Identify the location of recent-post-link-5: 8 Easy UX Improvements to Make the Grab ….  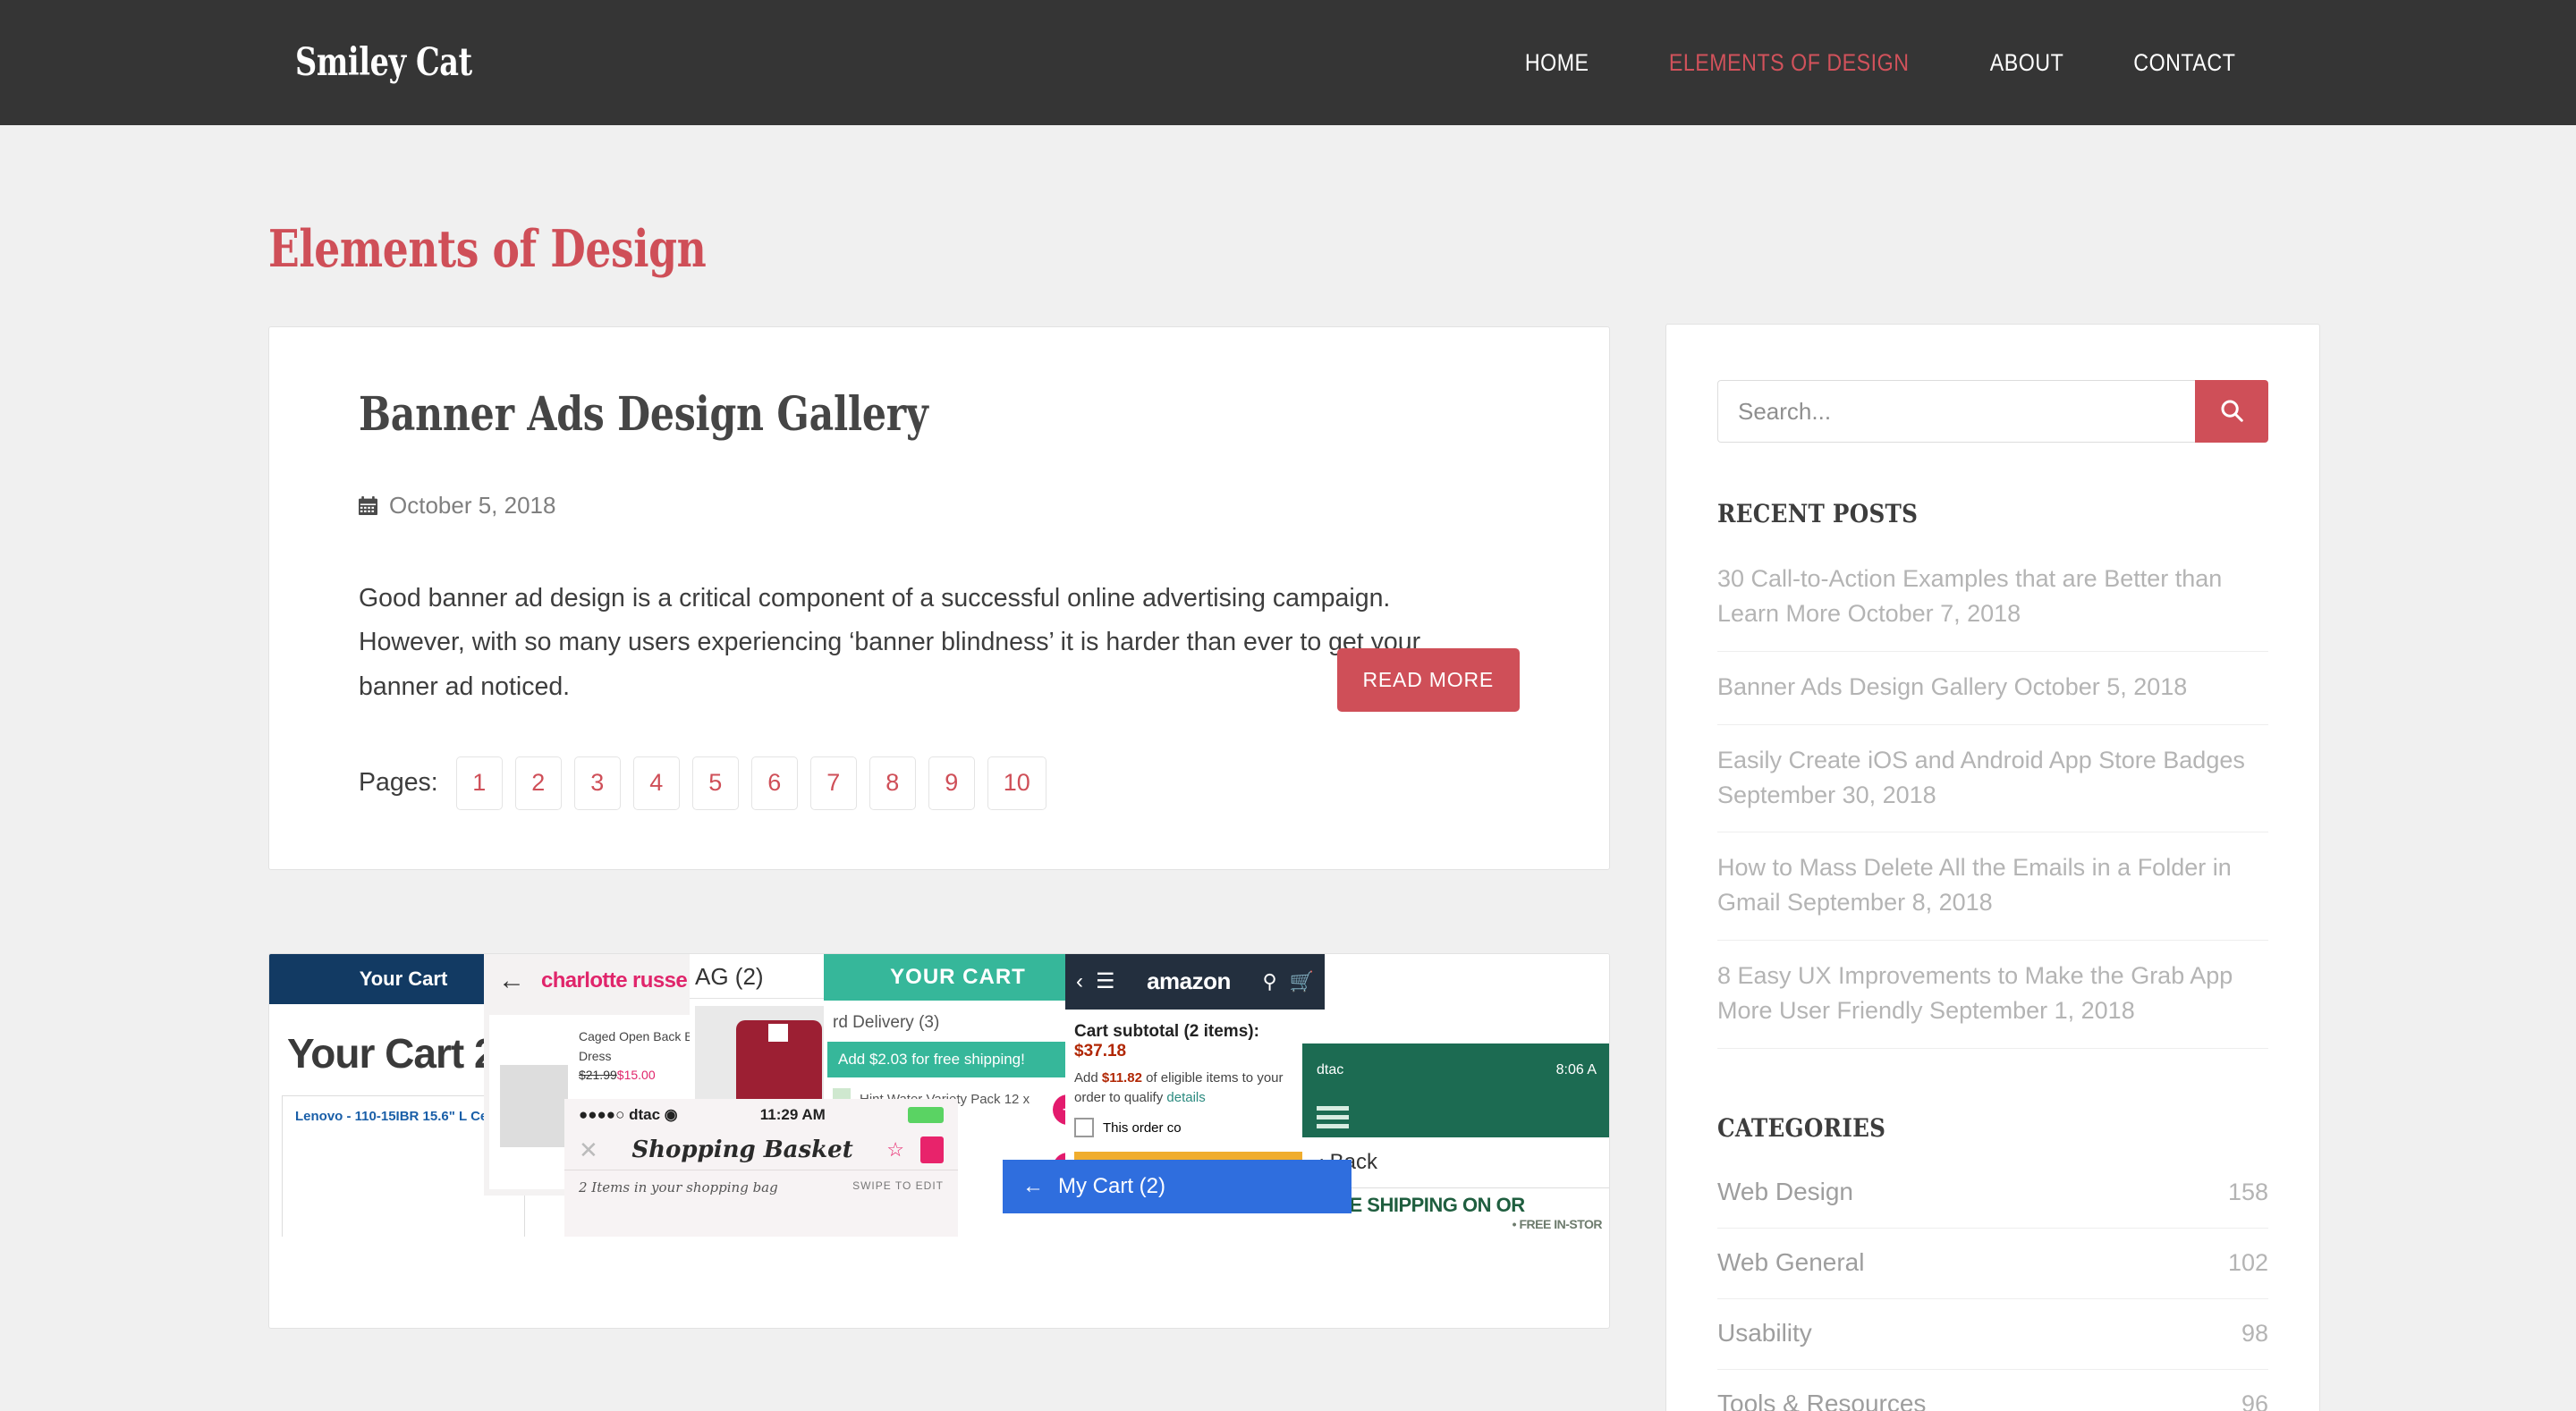
(1992, 994).